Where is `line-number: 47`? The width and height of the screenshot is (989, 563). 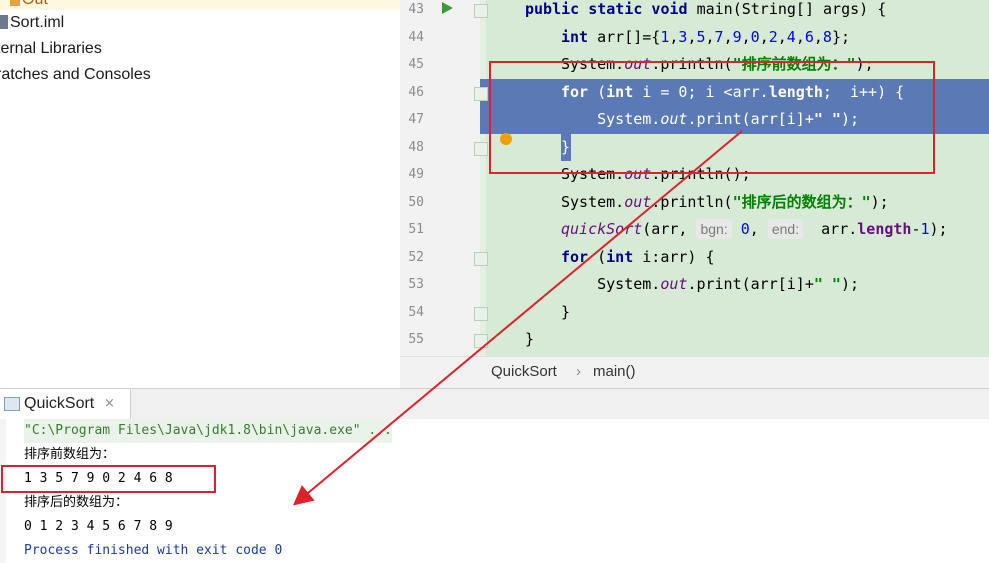 line-number: 47 is located at coordinates (416, 119).